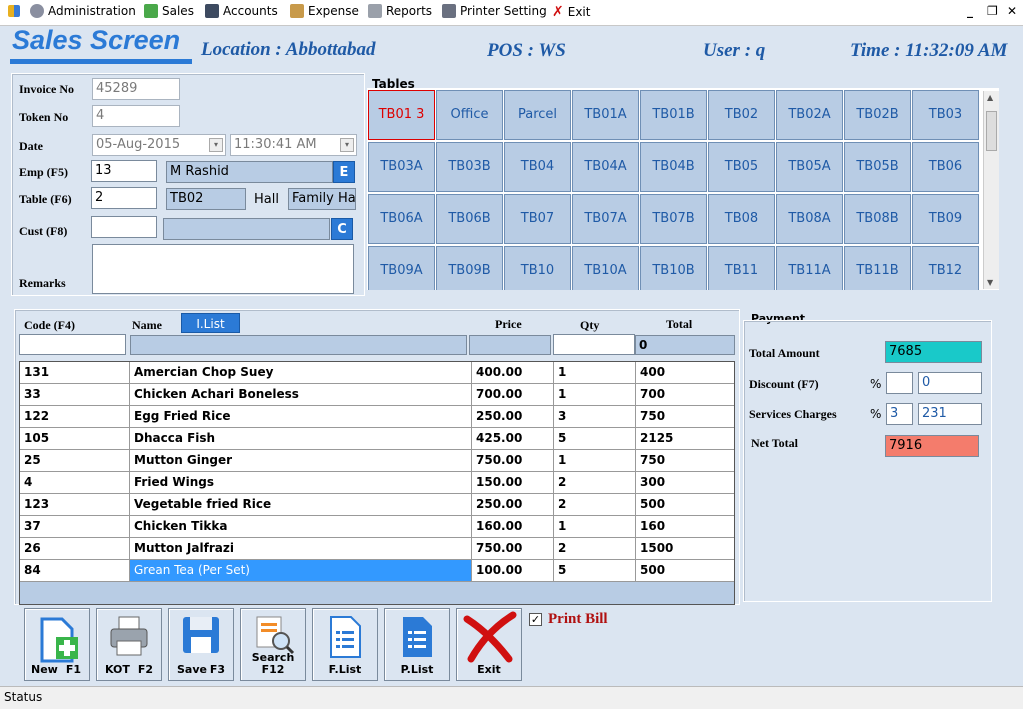 The image size is (1023, 709). I want to click on close-icon: ✕, so click(1012, 11).